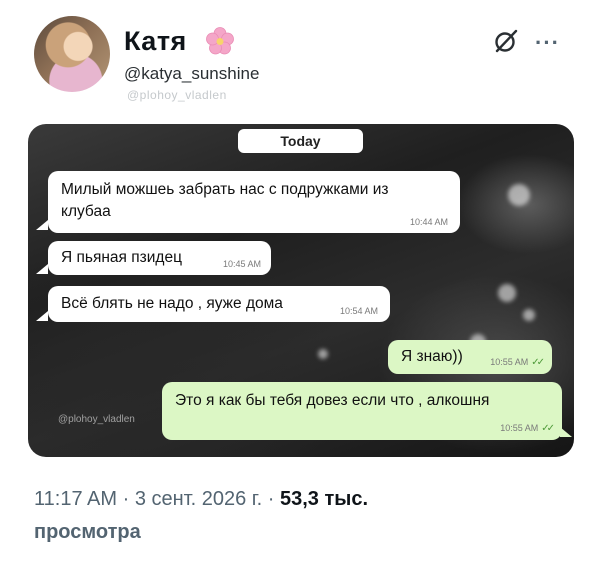  What do you see at coordinates (506, 41) in the screenshot?
I see `grok-icon` at bounding box center [506, 41].